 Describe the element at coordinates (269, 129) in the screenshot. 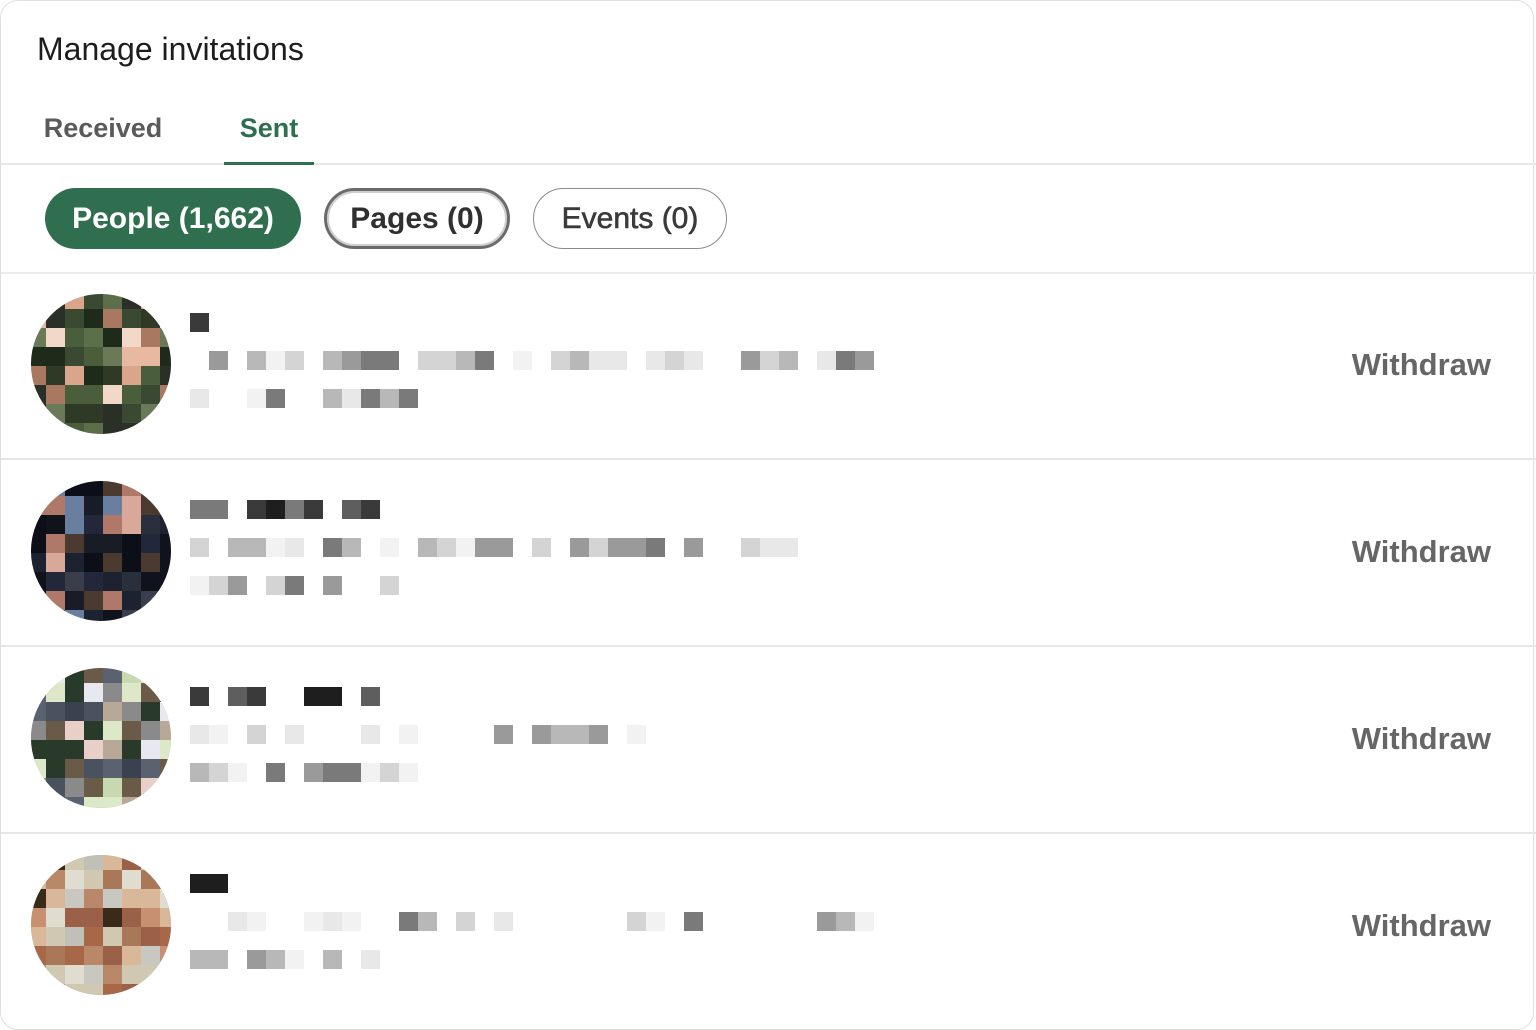

I see `tab-sent: Sent` at that location.